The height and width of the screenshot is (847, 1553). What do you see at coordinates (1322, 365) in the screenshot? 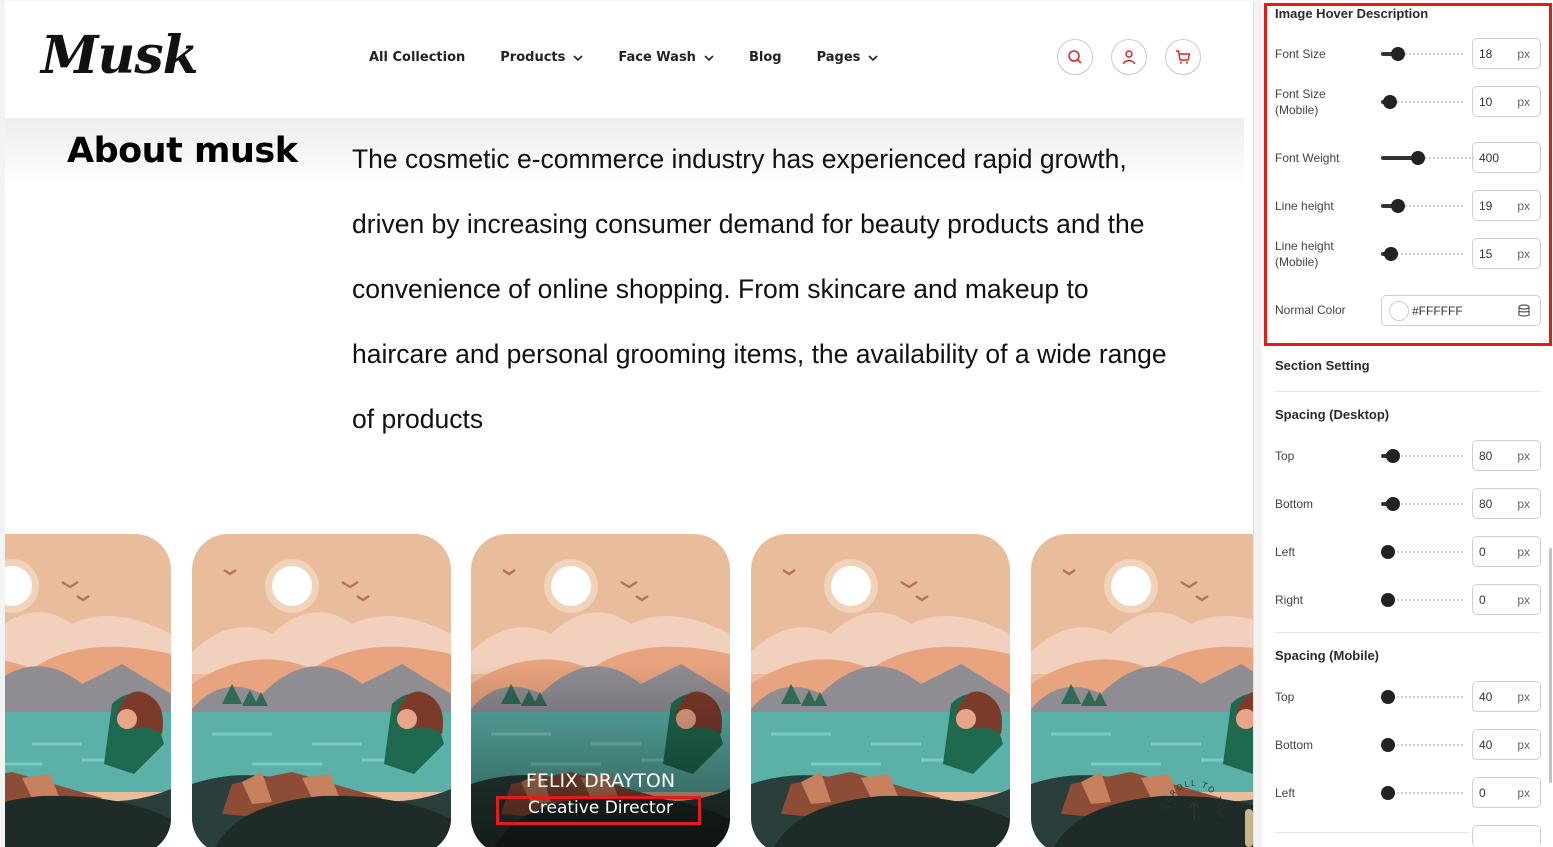
I see `section-title-section-setting: Section Setting` at bounding box center [1322, 365].